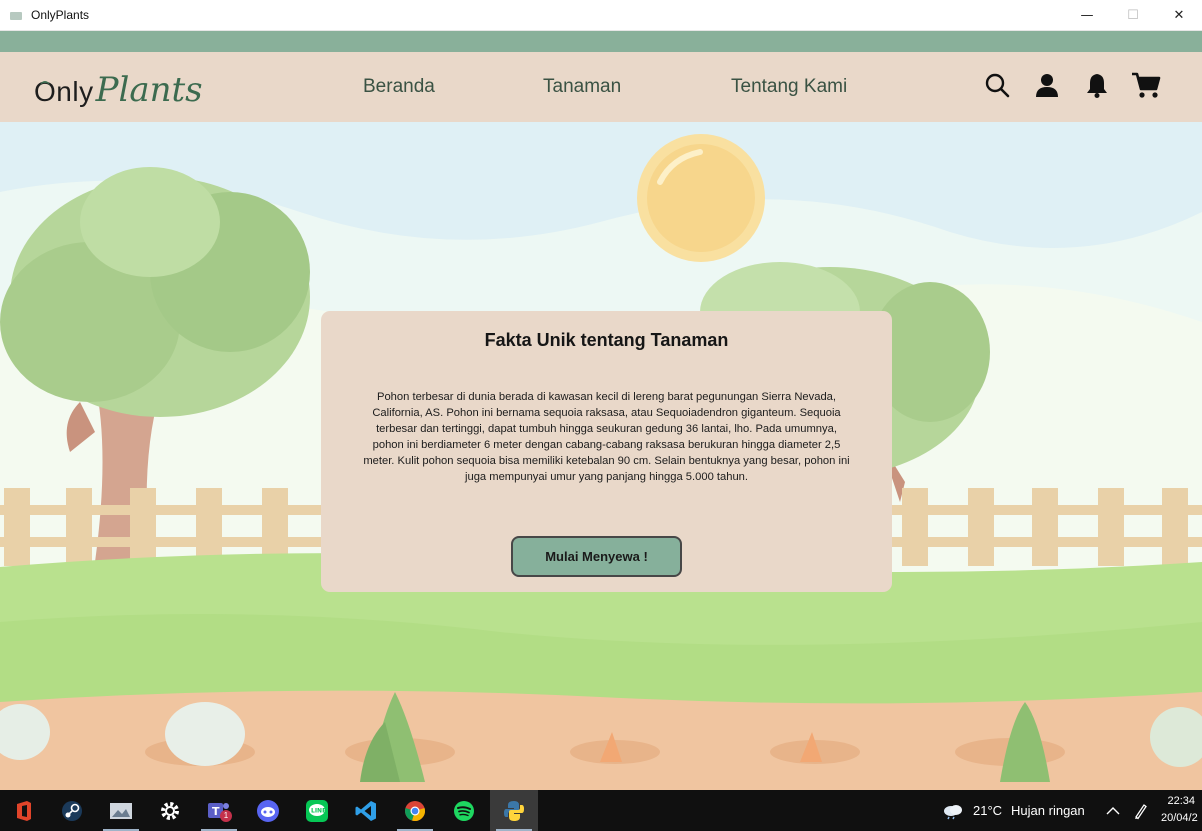  I want to click on logo: Only Plants, so click(118, 87).